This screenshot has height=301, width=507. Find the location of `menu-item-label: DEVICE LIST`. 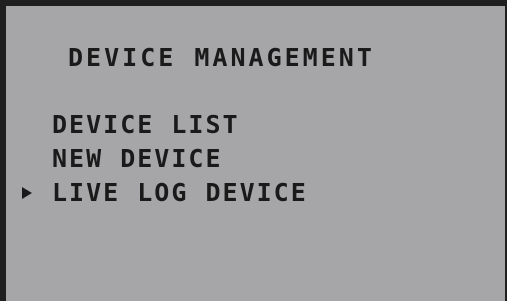

menu-item-label: DEVICE LIST is located at coordinates (146, 124).